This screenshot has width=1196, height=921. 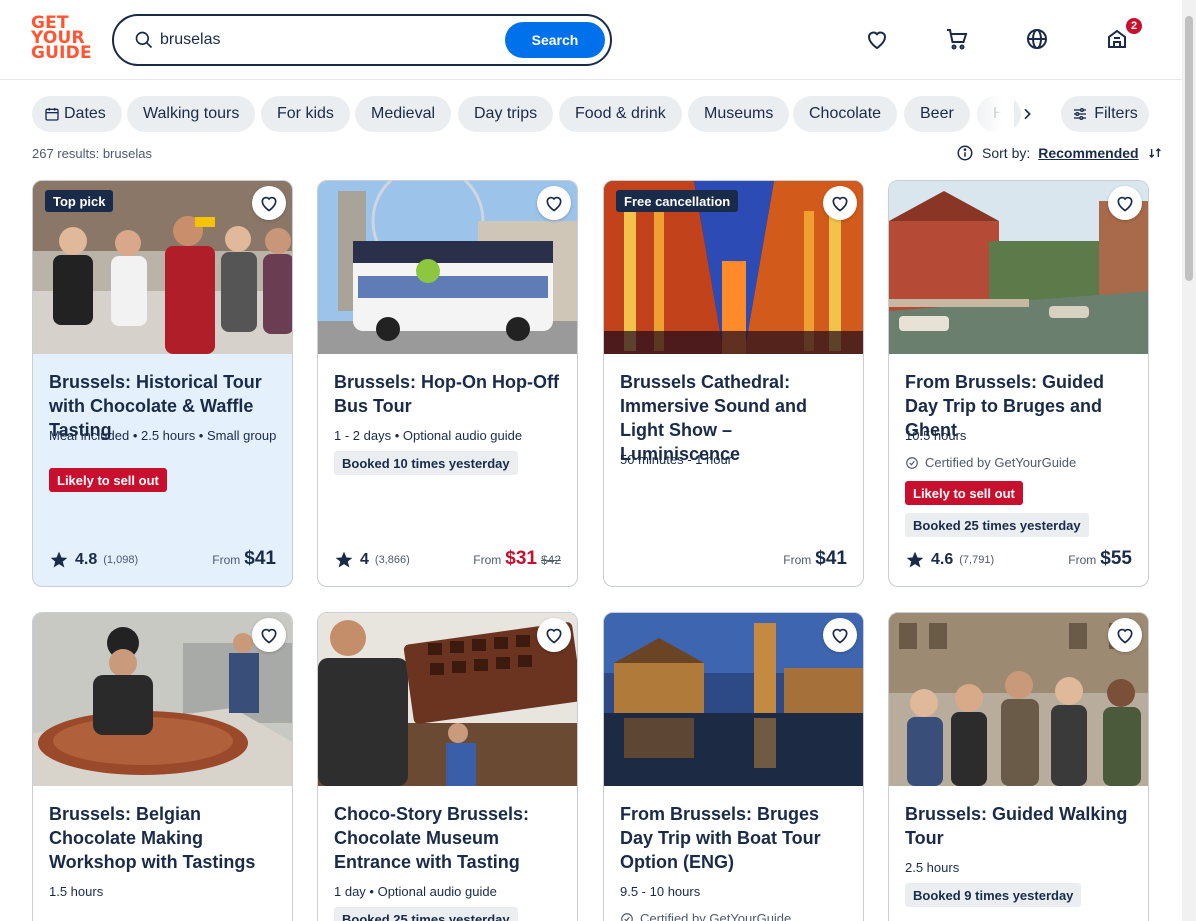 I want to click on search-bar: Search, so click(x=362, y=40).